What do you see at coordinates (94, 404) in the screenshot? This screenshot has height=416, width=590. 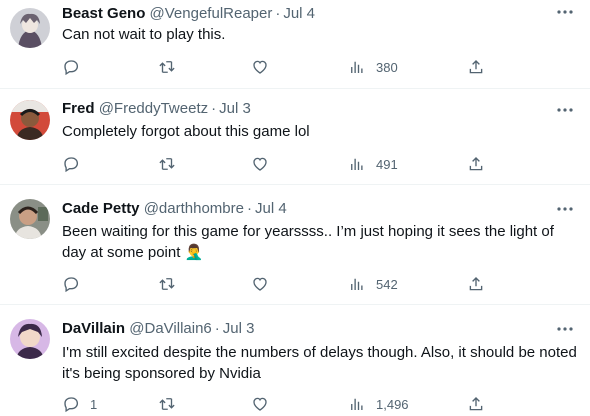 I see `reply-count: 1` at bounding box center [94, 404].